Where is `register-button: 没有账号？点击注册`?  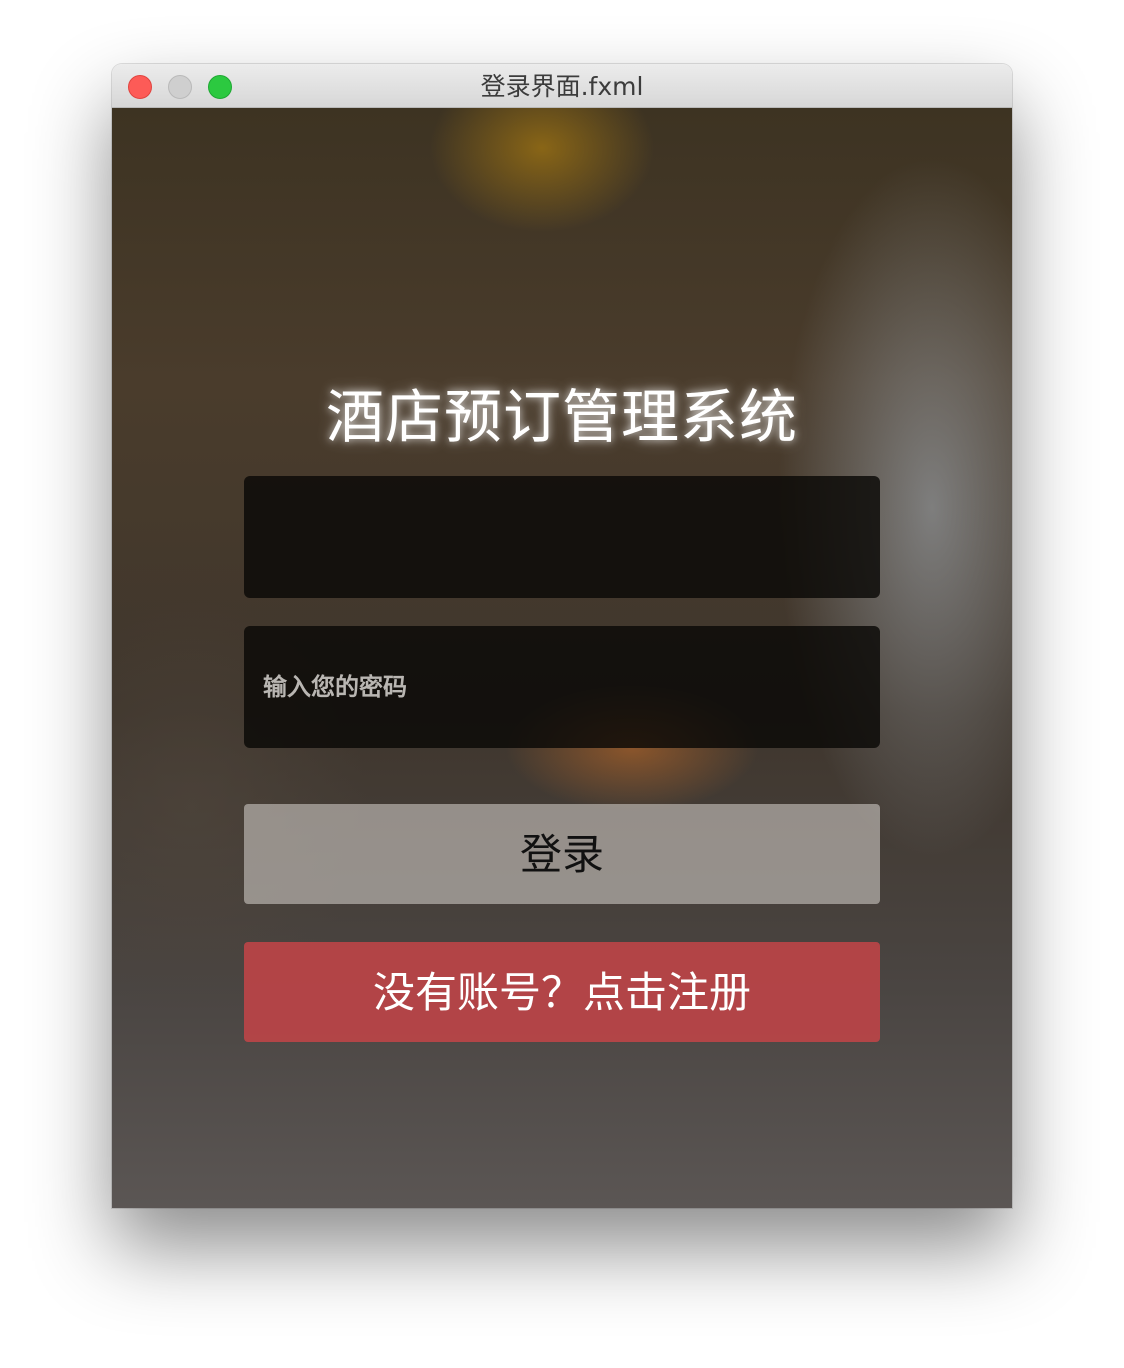 register-button: 没有账号？点击注册 is located at coordinates (562, 992).